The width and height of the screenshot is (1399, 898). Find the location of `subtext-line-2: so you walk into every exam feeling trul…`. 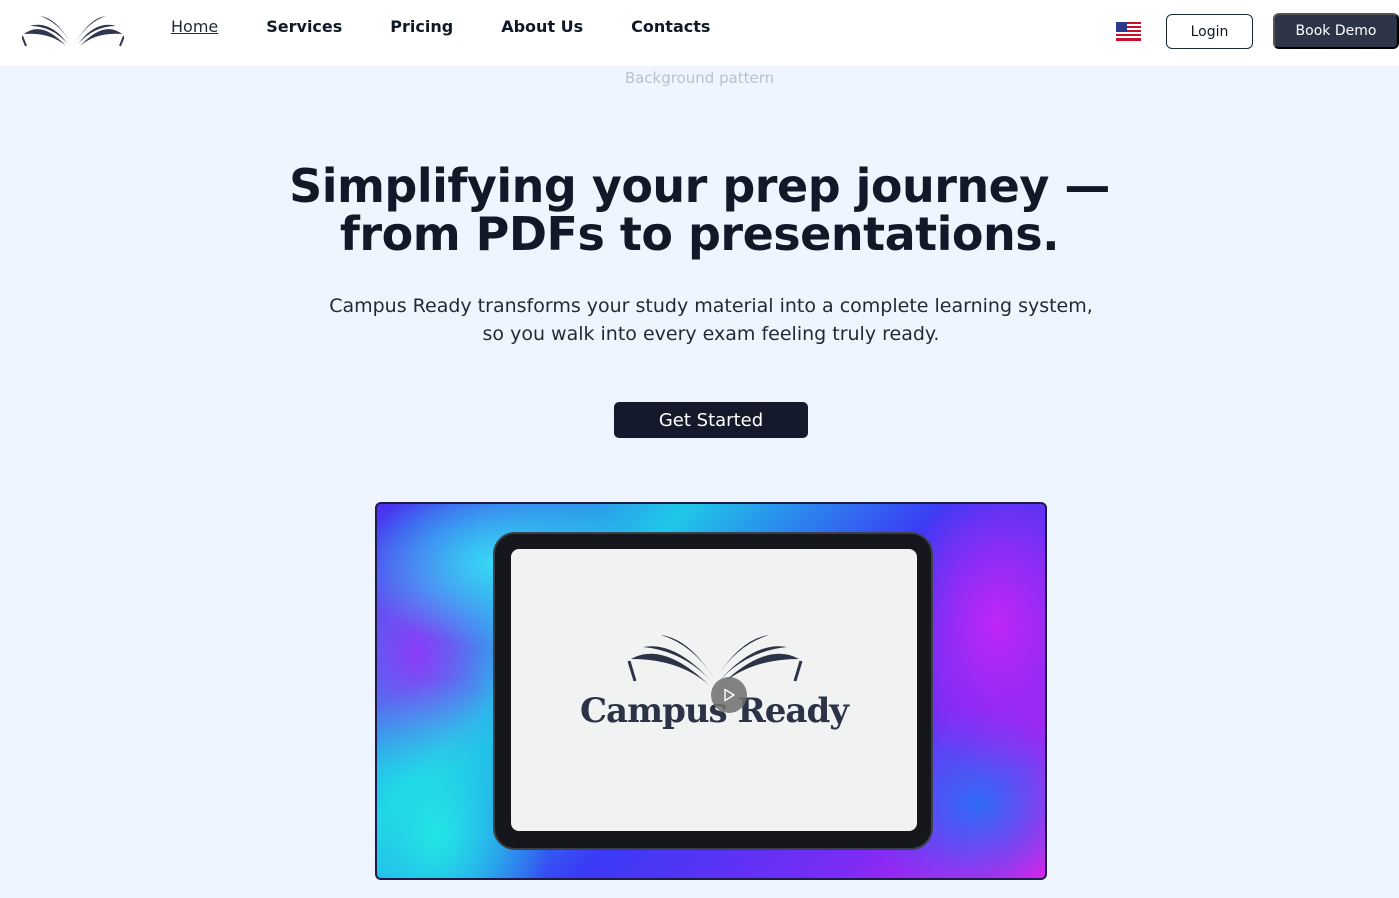

subtext-line-2: so you walk into every exam feeling trul… is located at coordinates (711, 334).